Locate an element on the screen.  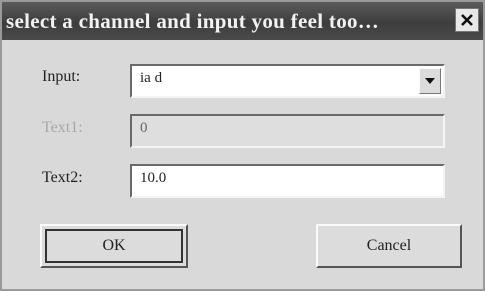
text1-field: 0 is located at coordinates (287, 131).